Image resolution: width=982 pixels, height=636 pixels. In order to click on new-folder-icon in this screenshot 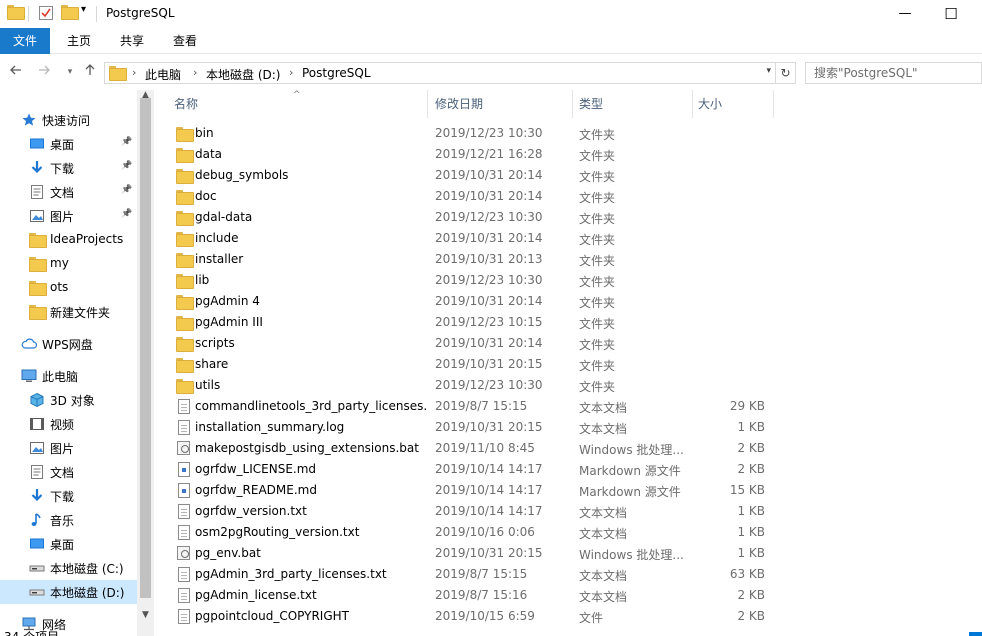, I will do `click(70, 14)`.